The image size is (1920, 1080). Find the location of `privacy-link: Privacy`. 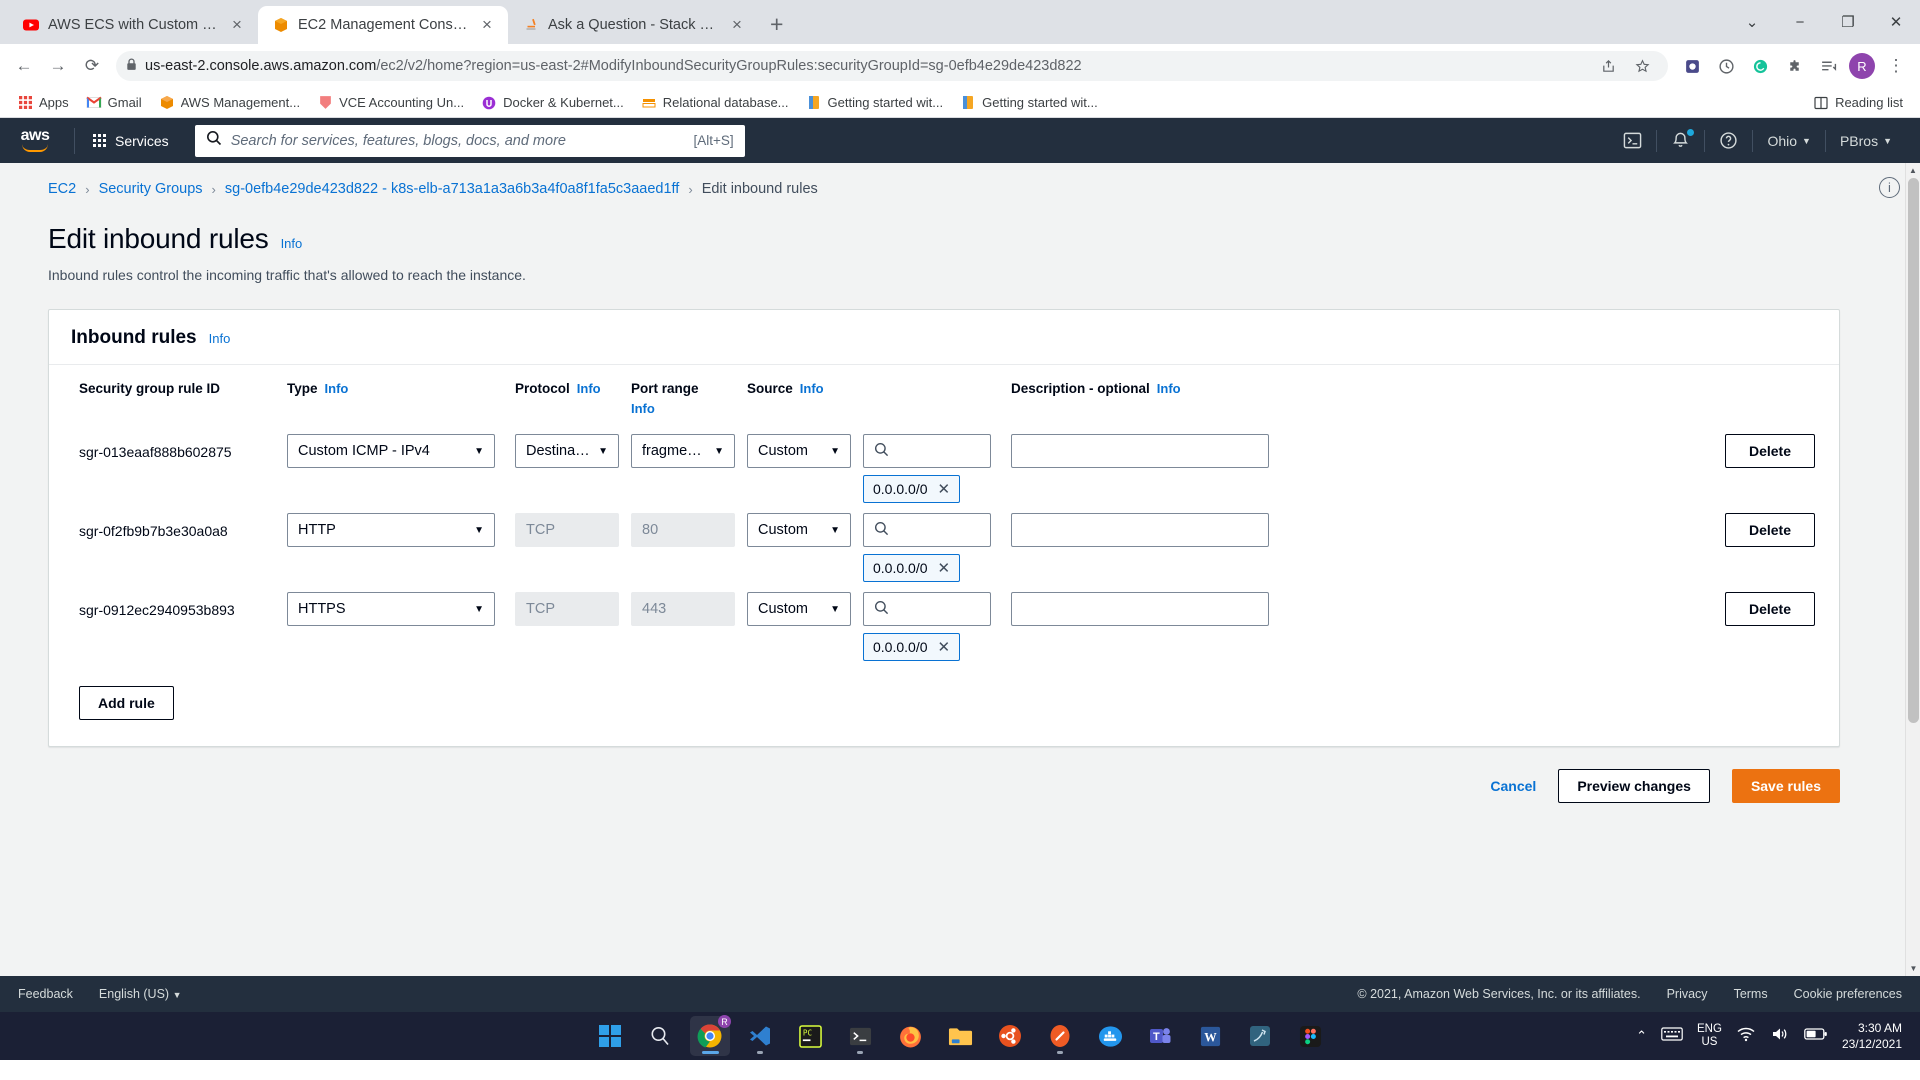

privacy-link: Privacy is located at coordinates (1687, 994).